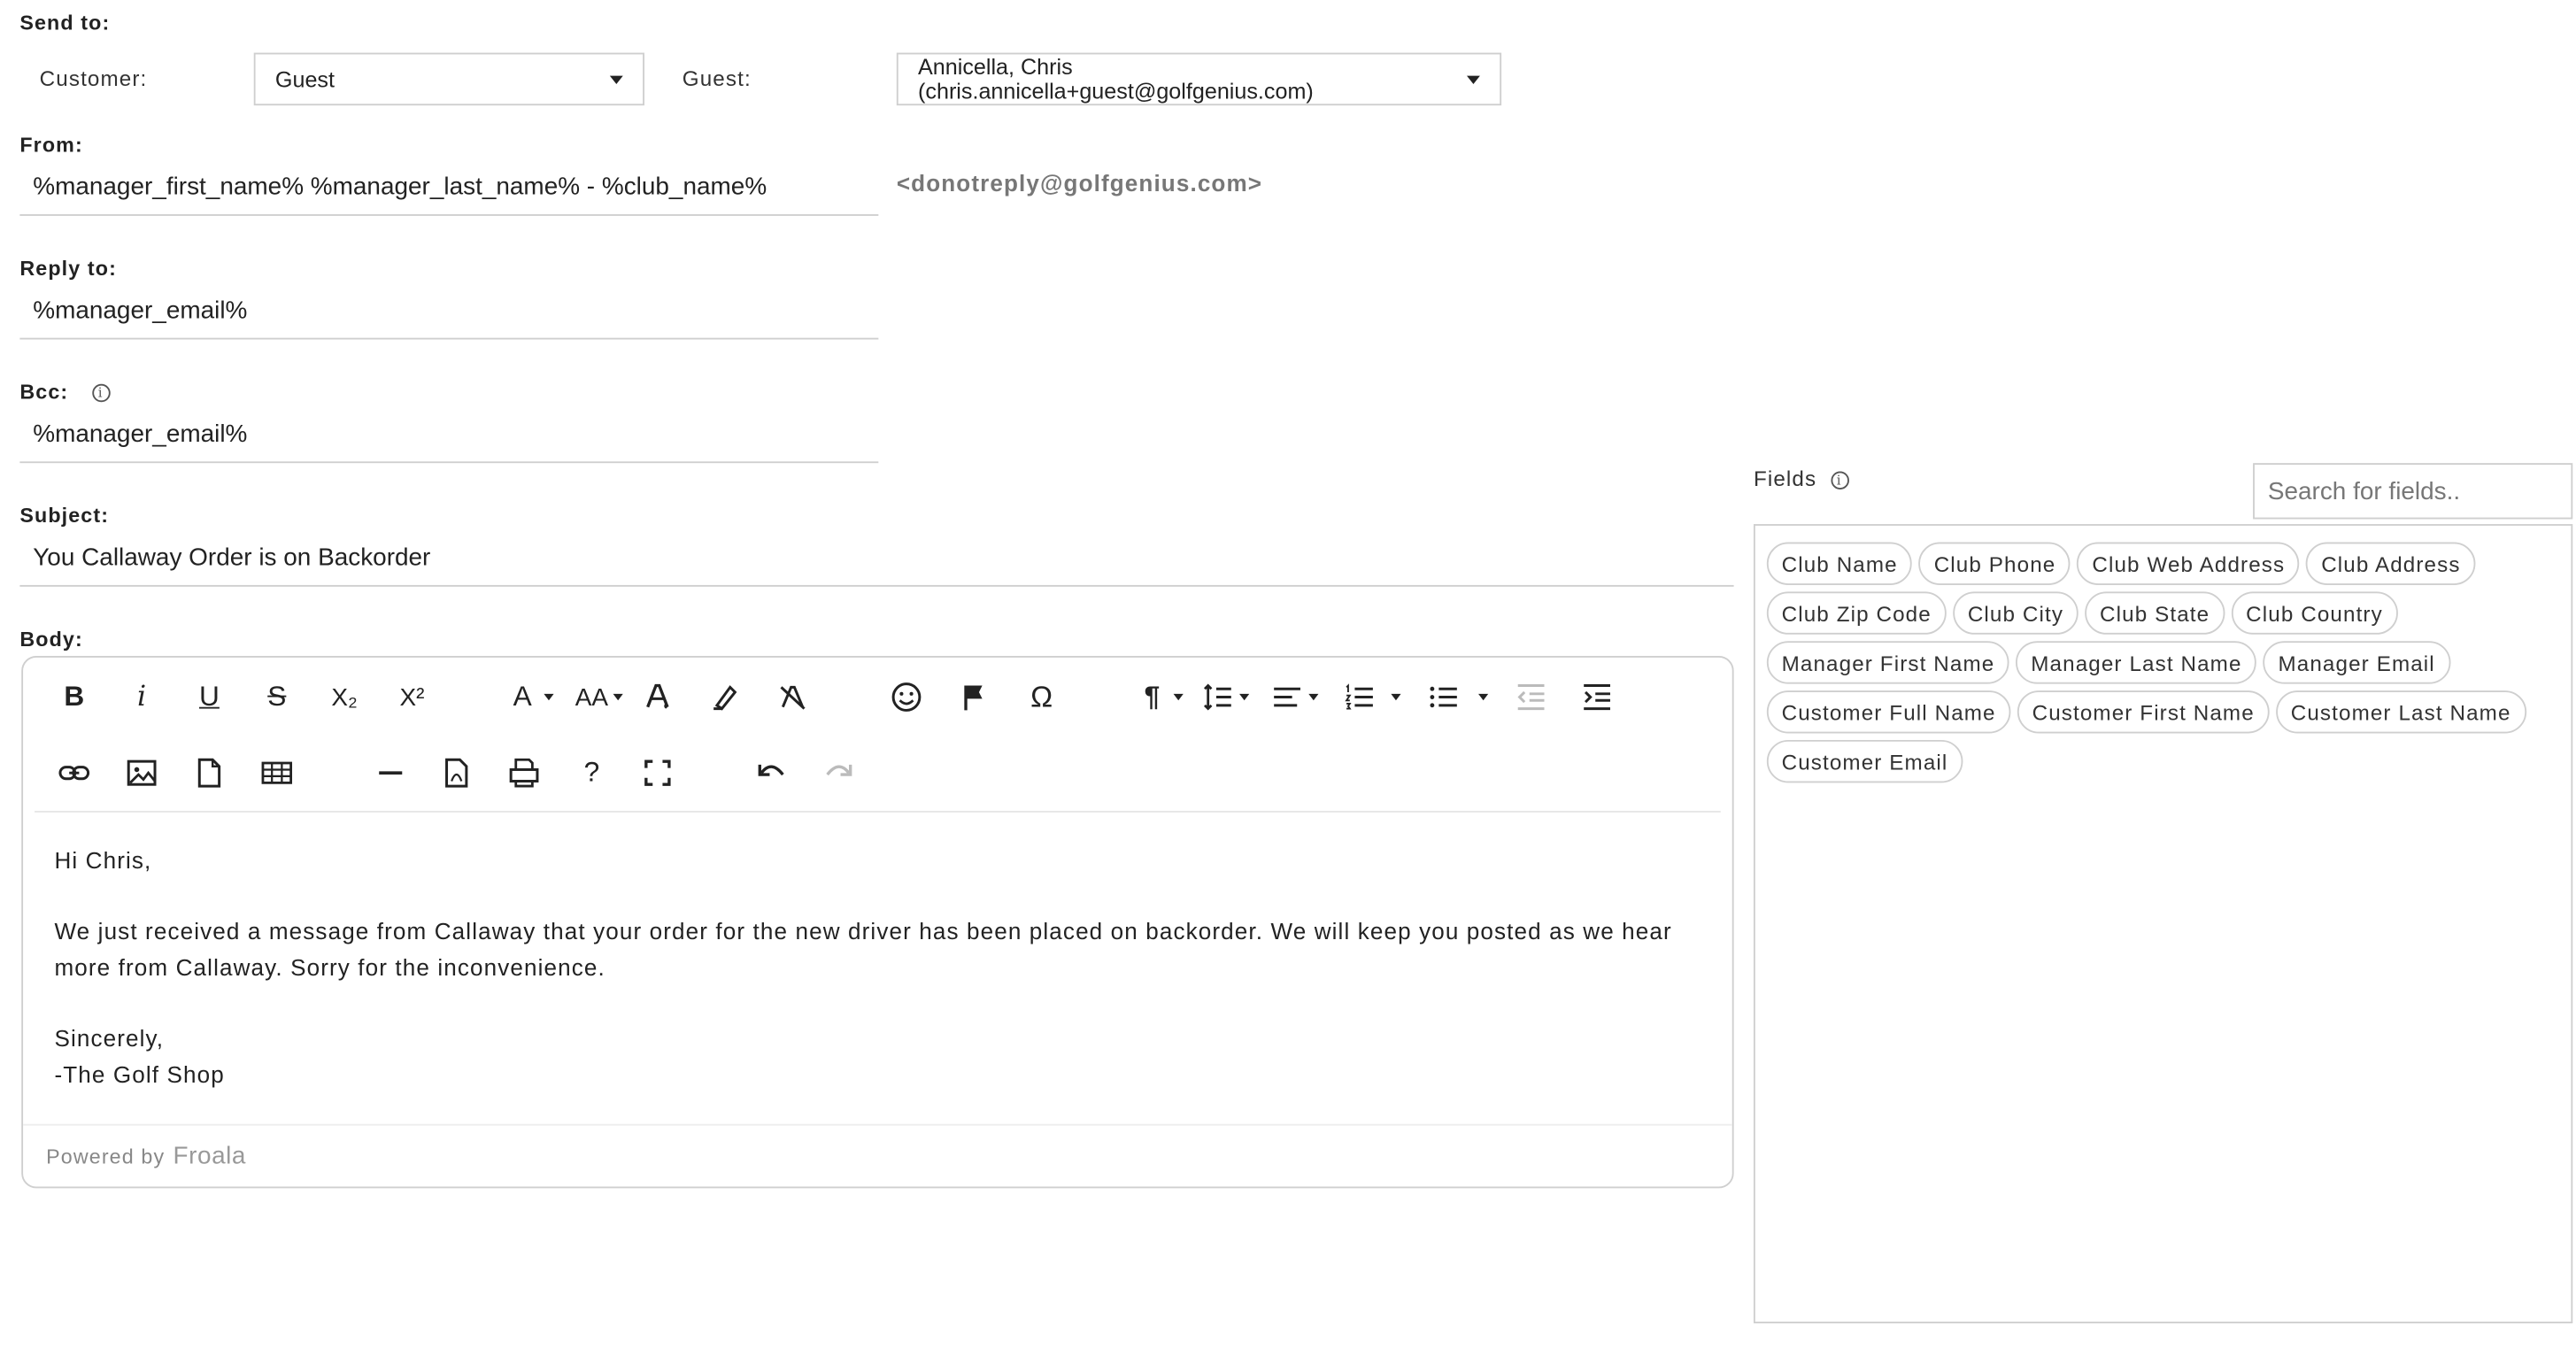 This screenshot has height=1349, width=2576. I want to click on special-characters-icon: Ω, so click(1042, 698).